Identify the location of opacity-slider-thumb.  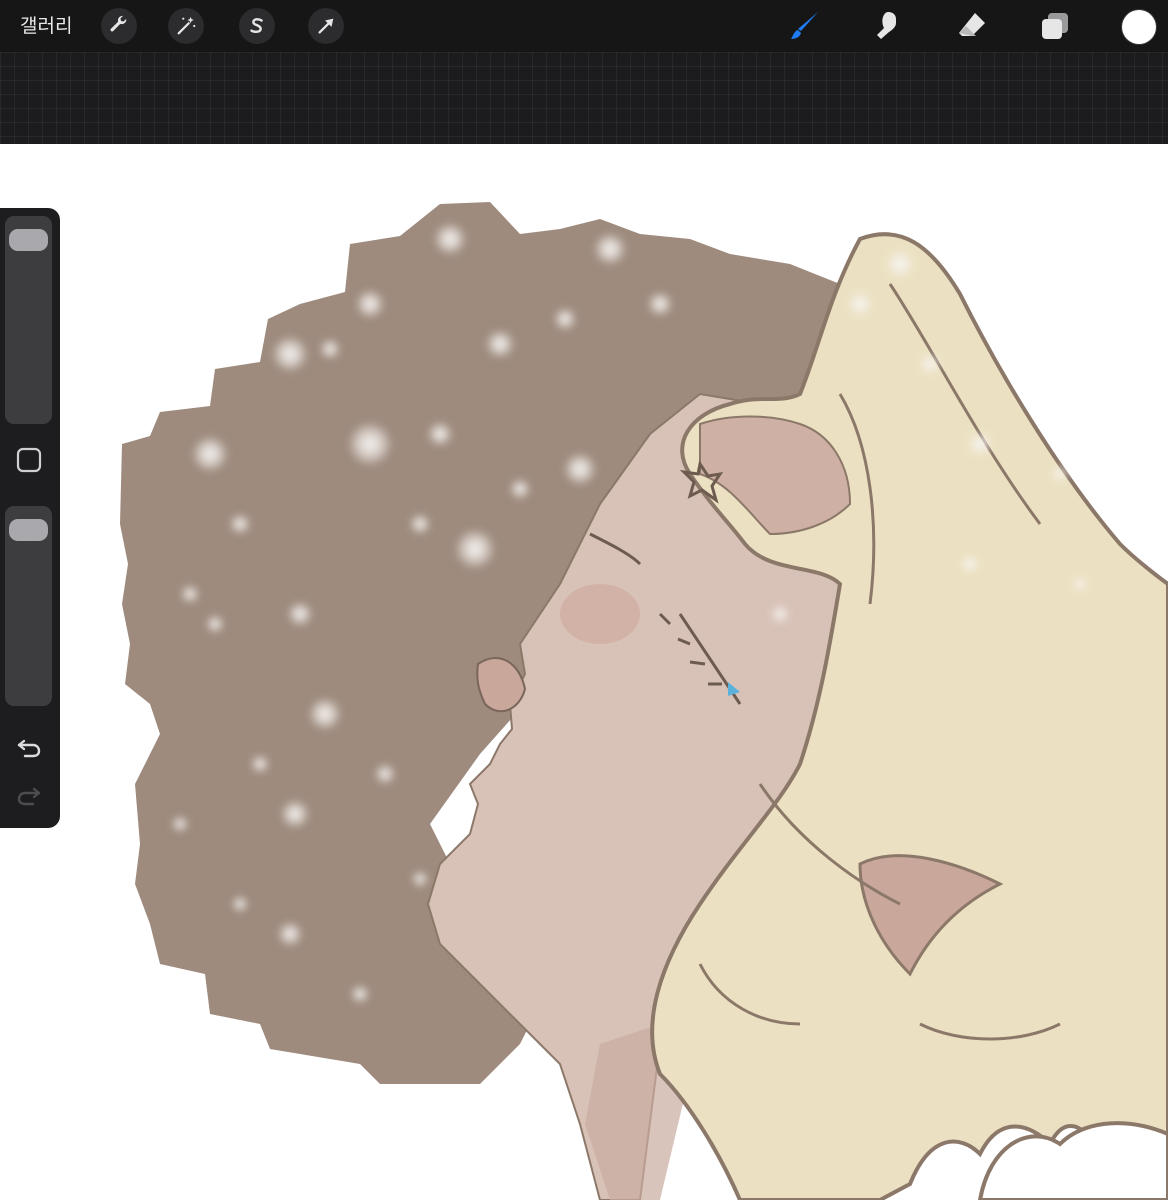
(28, 529).